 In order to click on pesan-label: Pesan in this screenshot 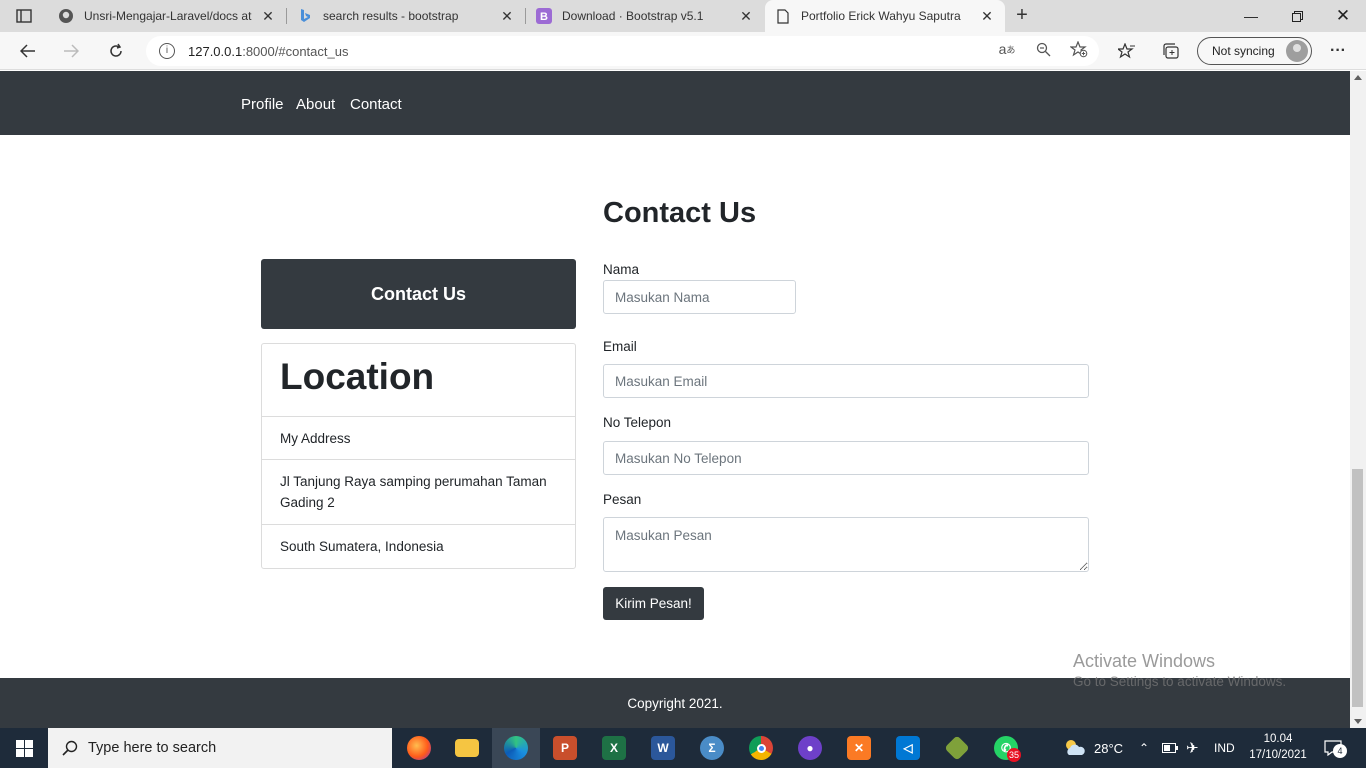, I will do `click(622, 499)`.